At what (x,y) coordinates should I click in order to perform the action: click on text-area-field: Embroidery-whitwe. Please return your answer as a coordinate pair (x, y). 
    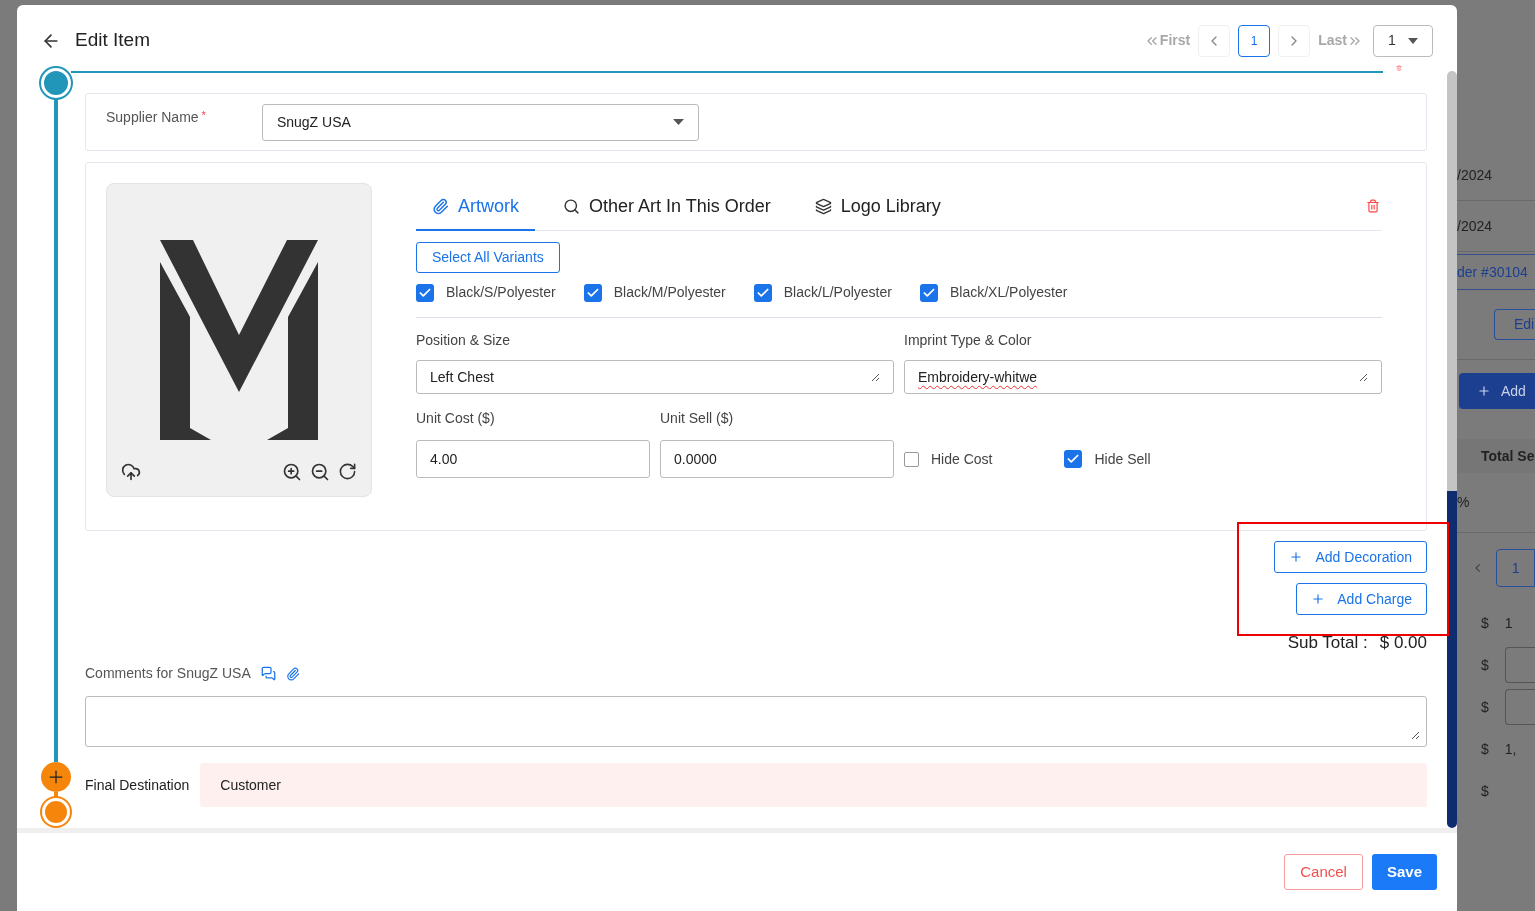
    Looking at the image, I should click on (1143, 377).